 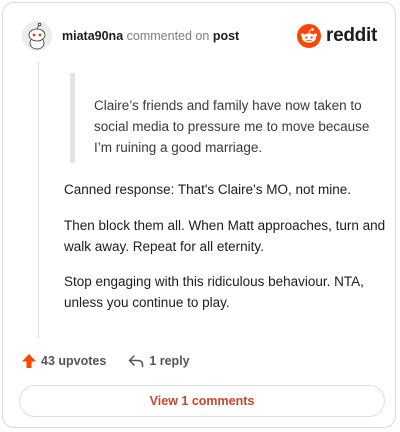 What do you see at coordinates (169, 361) in the screenshot?
I see `reply-count: 1 reply` at bounding box center [169, 361].